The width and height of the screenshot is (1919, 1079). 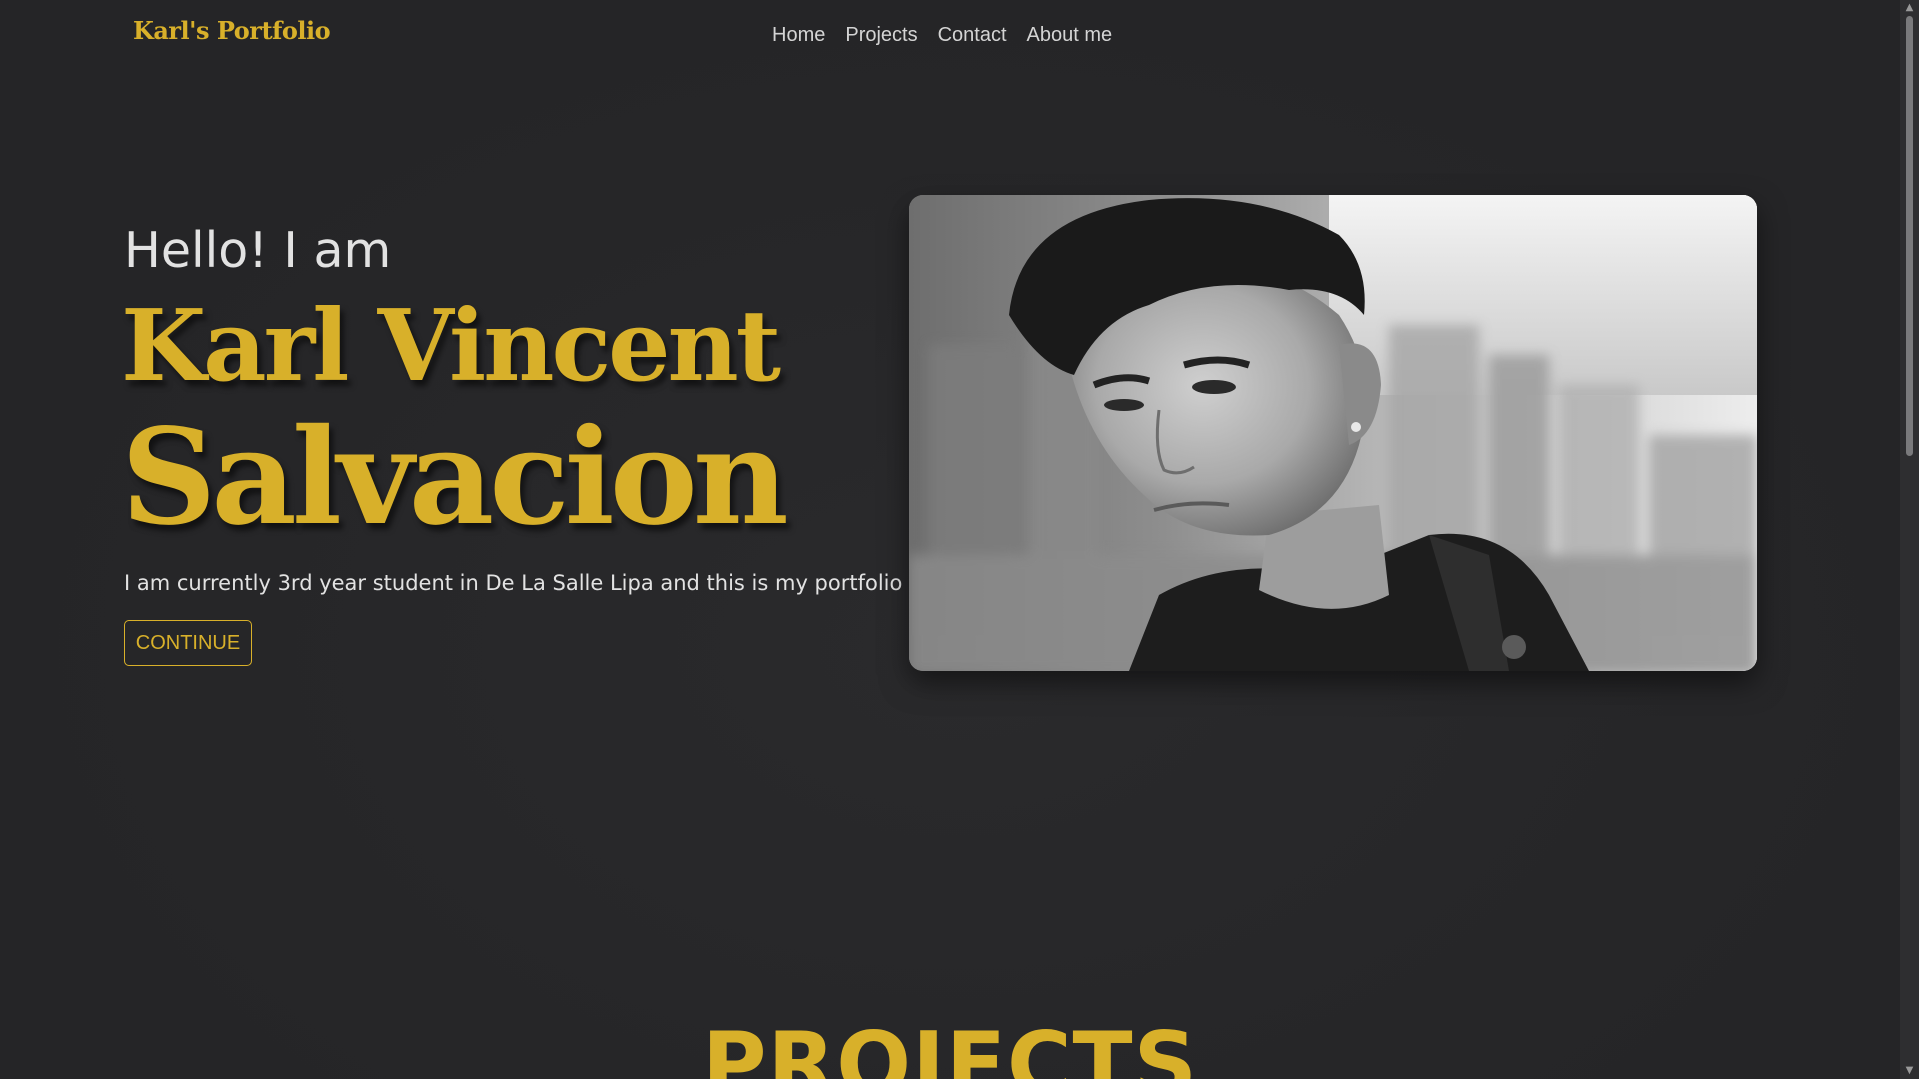 I want to click on continue-button: CONTINUE, so click(x=188, y=643).